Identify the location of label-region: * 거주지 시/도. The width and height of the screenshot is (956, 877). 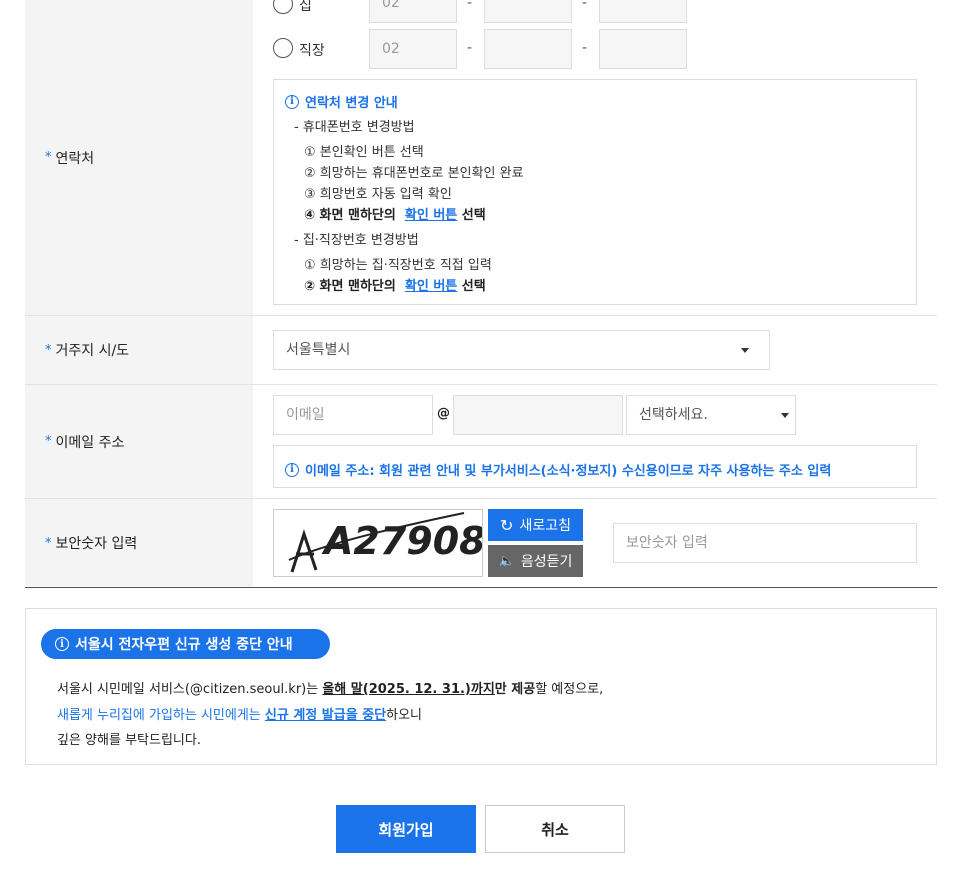
(139, 350).